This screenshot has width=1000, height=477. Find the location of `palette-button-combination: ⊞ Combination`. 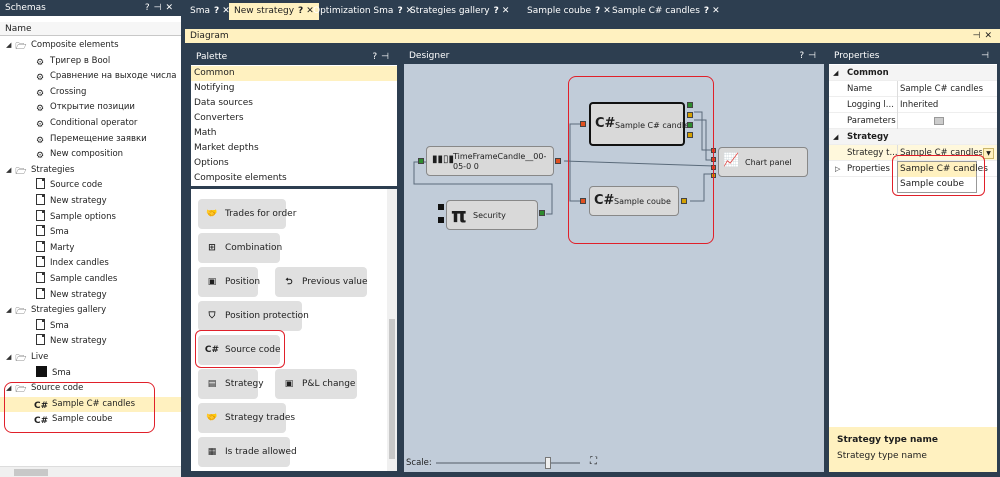

palette-button-combination: ⊞ Combination is located at coordinates (240, 248).